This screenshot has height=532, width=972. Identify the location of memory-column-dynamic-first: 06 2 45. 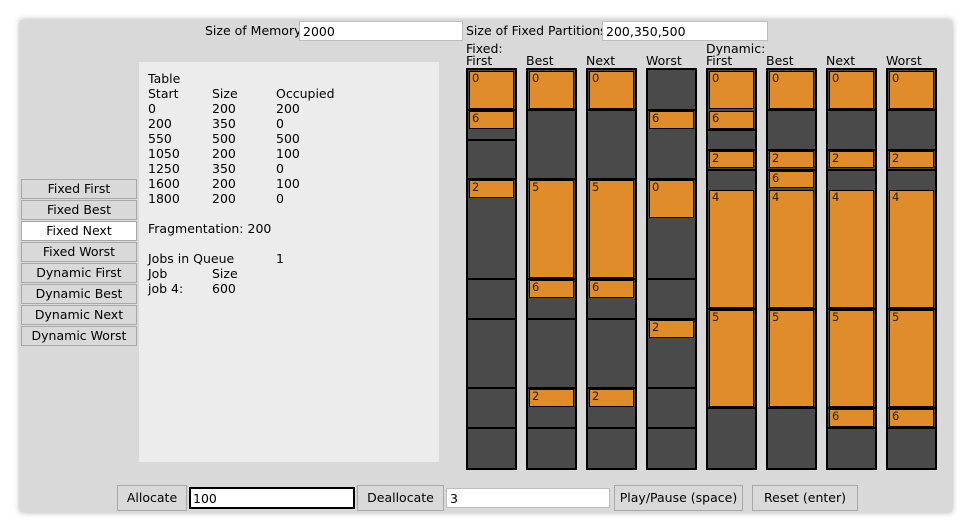
(731, 269).